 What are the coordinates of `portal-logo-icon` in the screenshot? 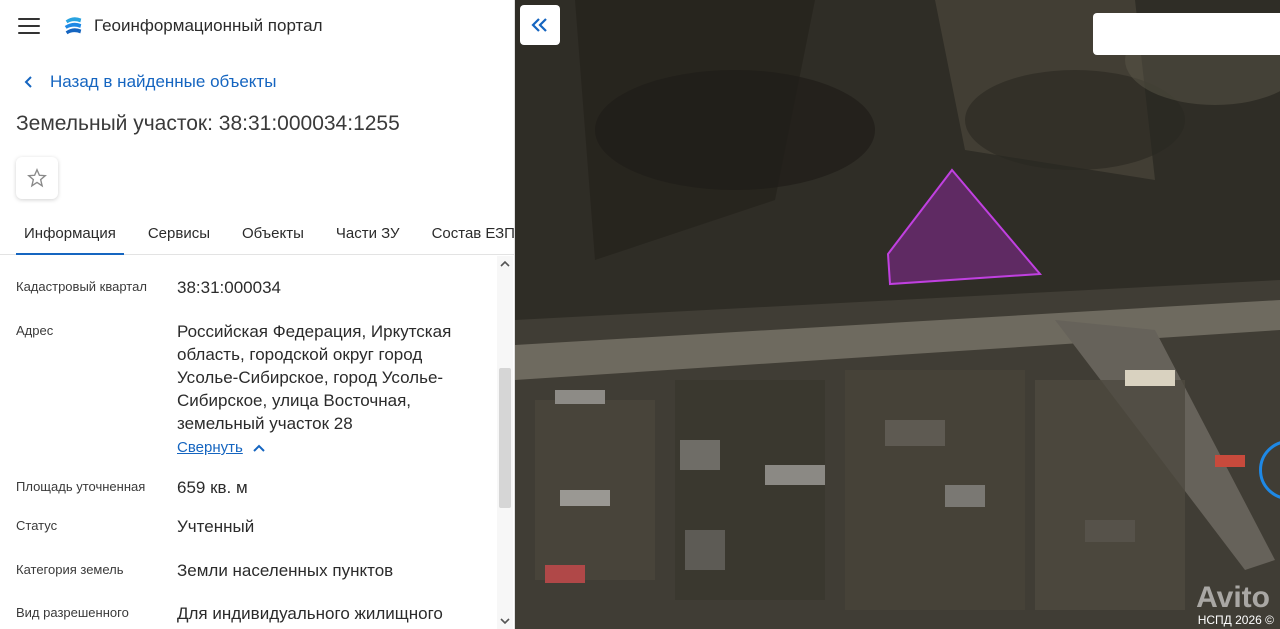 It's located at (73, 26).